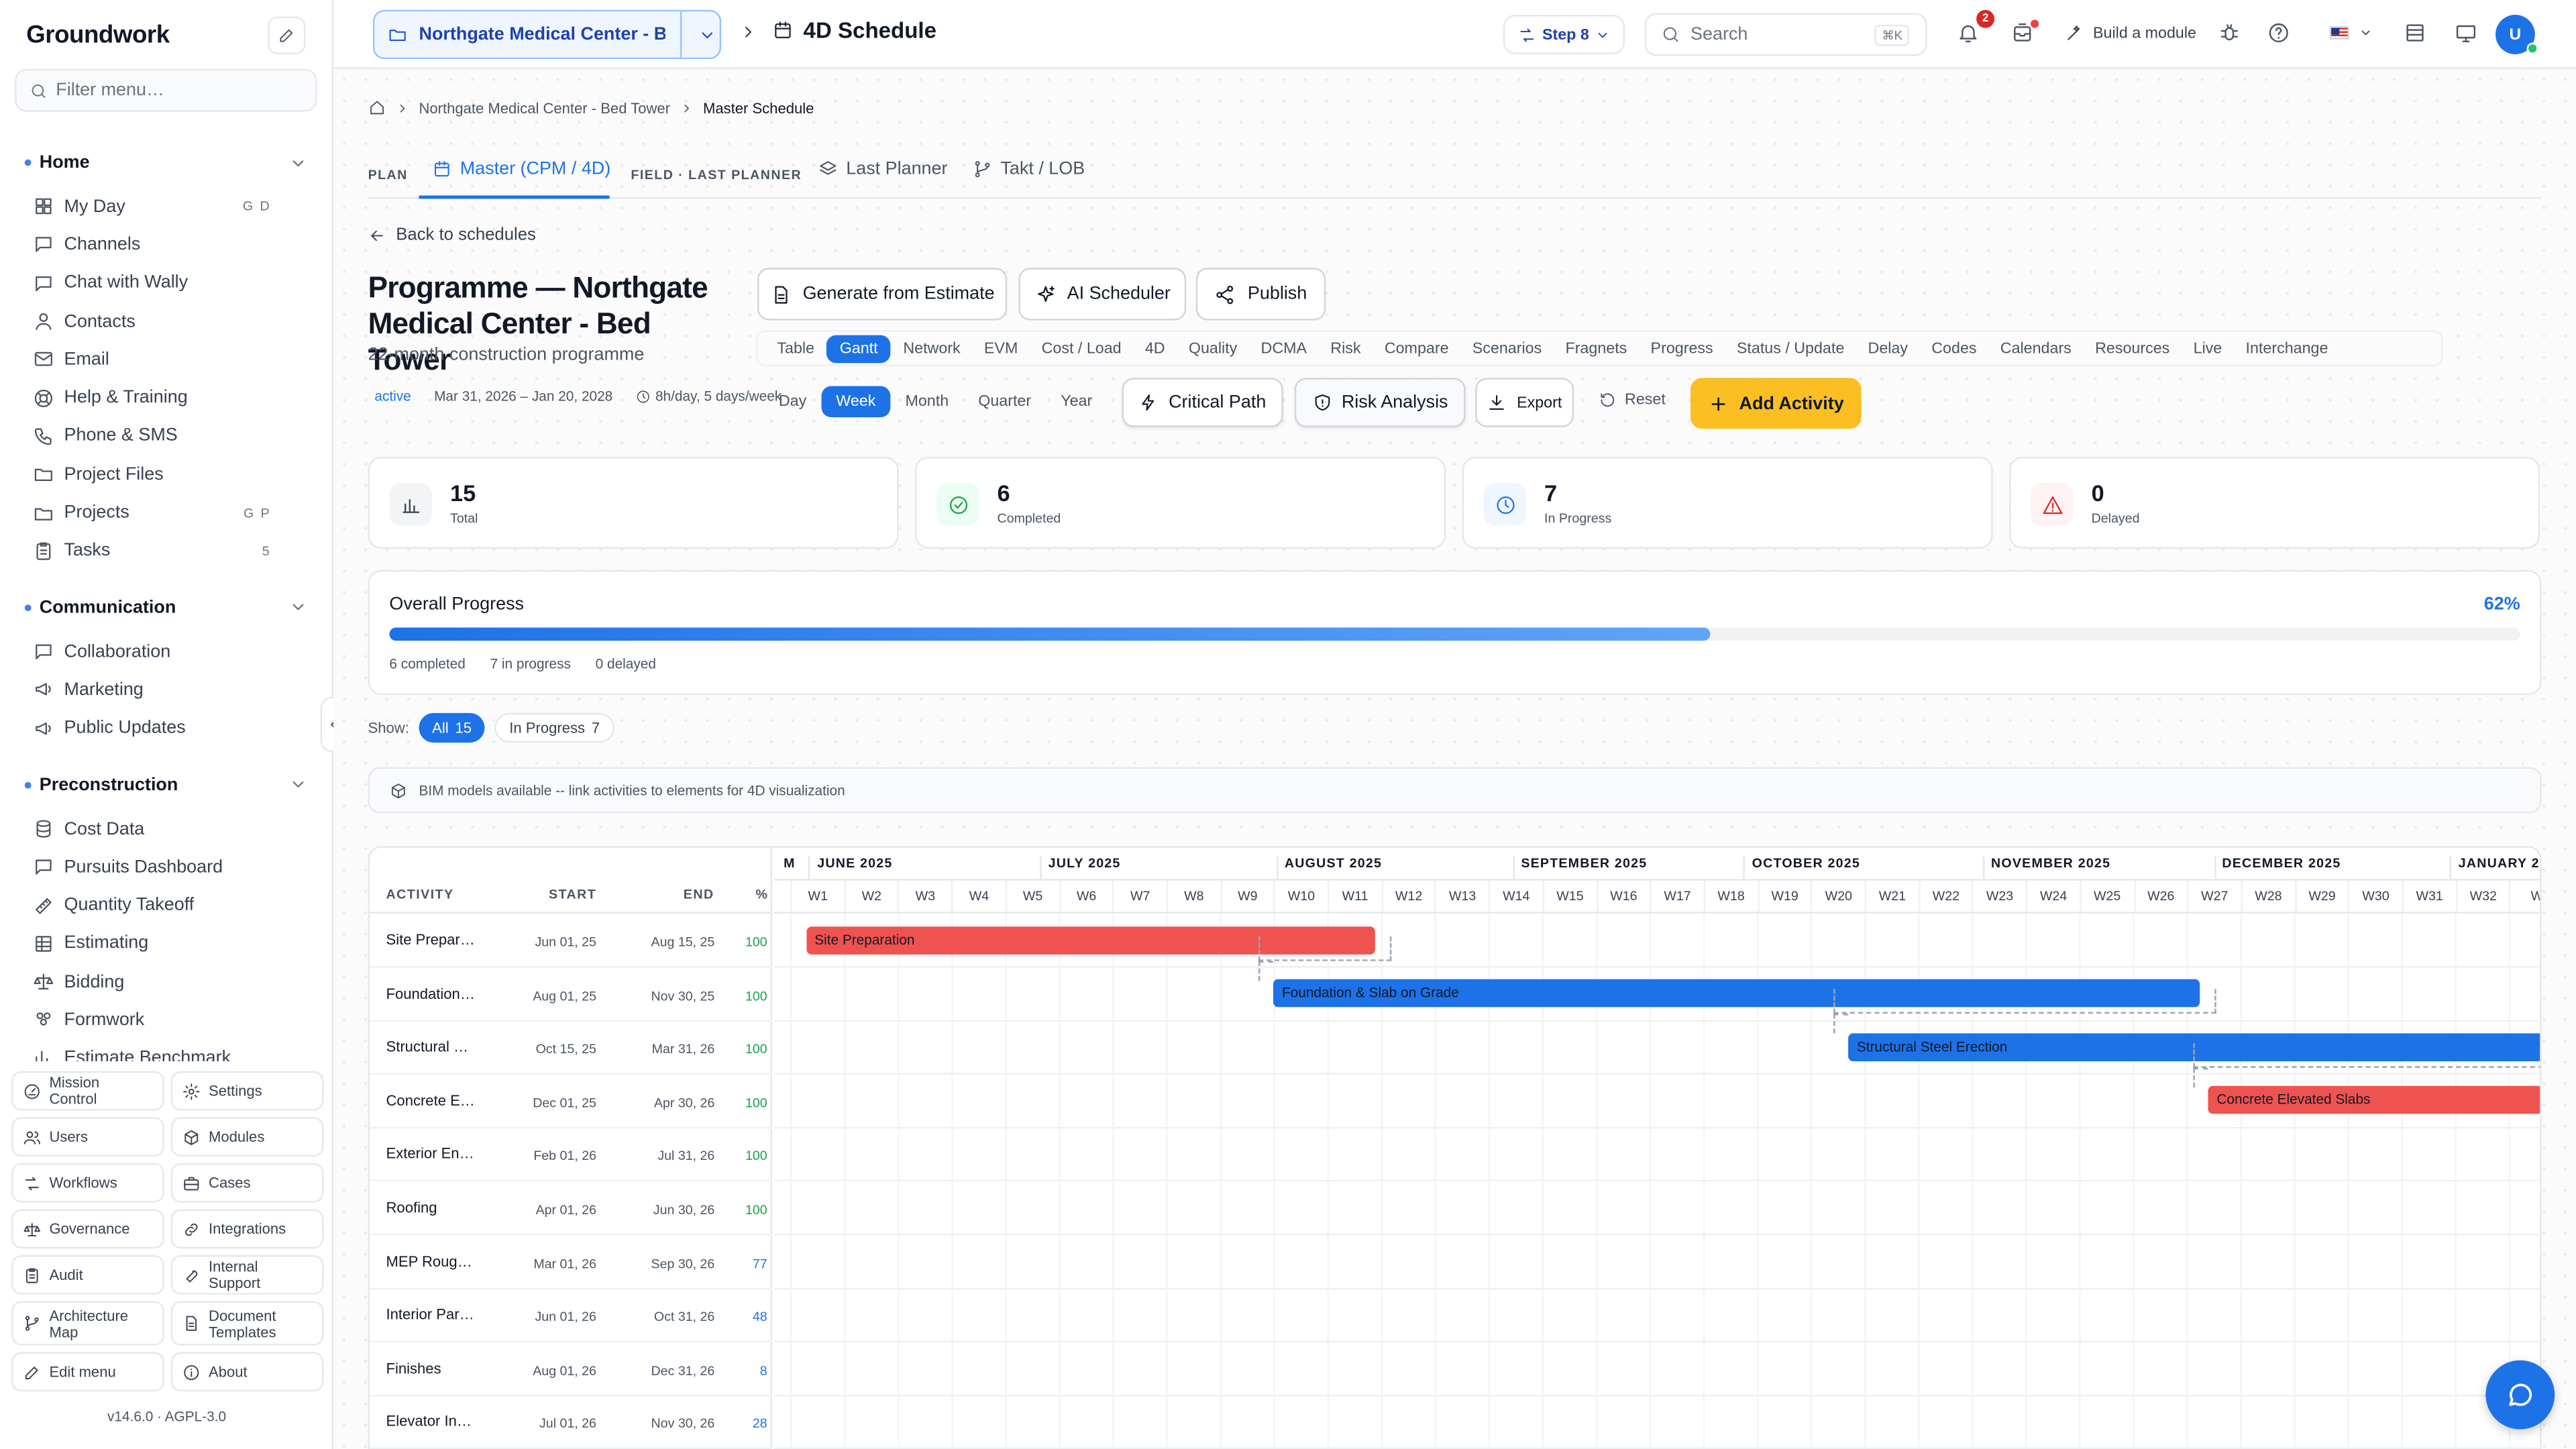  Describe the element at coordinates (287, 35) in the screenshot. I see `edit-menu-button` at that location.